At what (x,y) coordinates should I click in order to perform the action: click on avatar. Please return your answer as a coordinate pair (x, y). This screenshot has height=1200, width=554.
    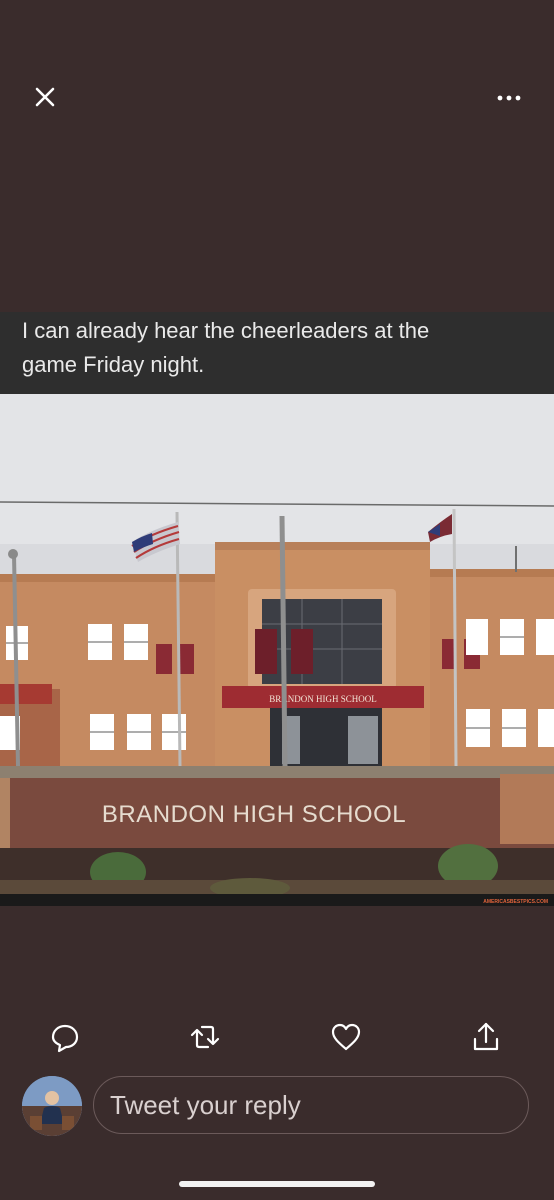
    Looking at the image, I should click on (52, 1106).